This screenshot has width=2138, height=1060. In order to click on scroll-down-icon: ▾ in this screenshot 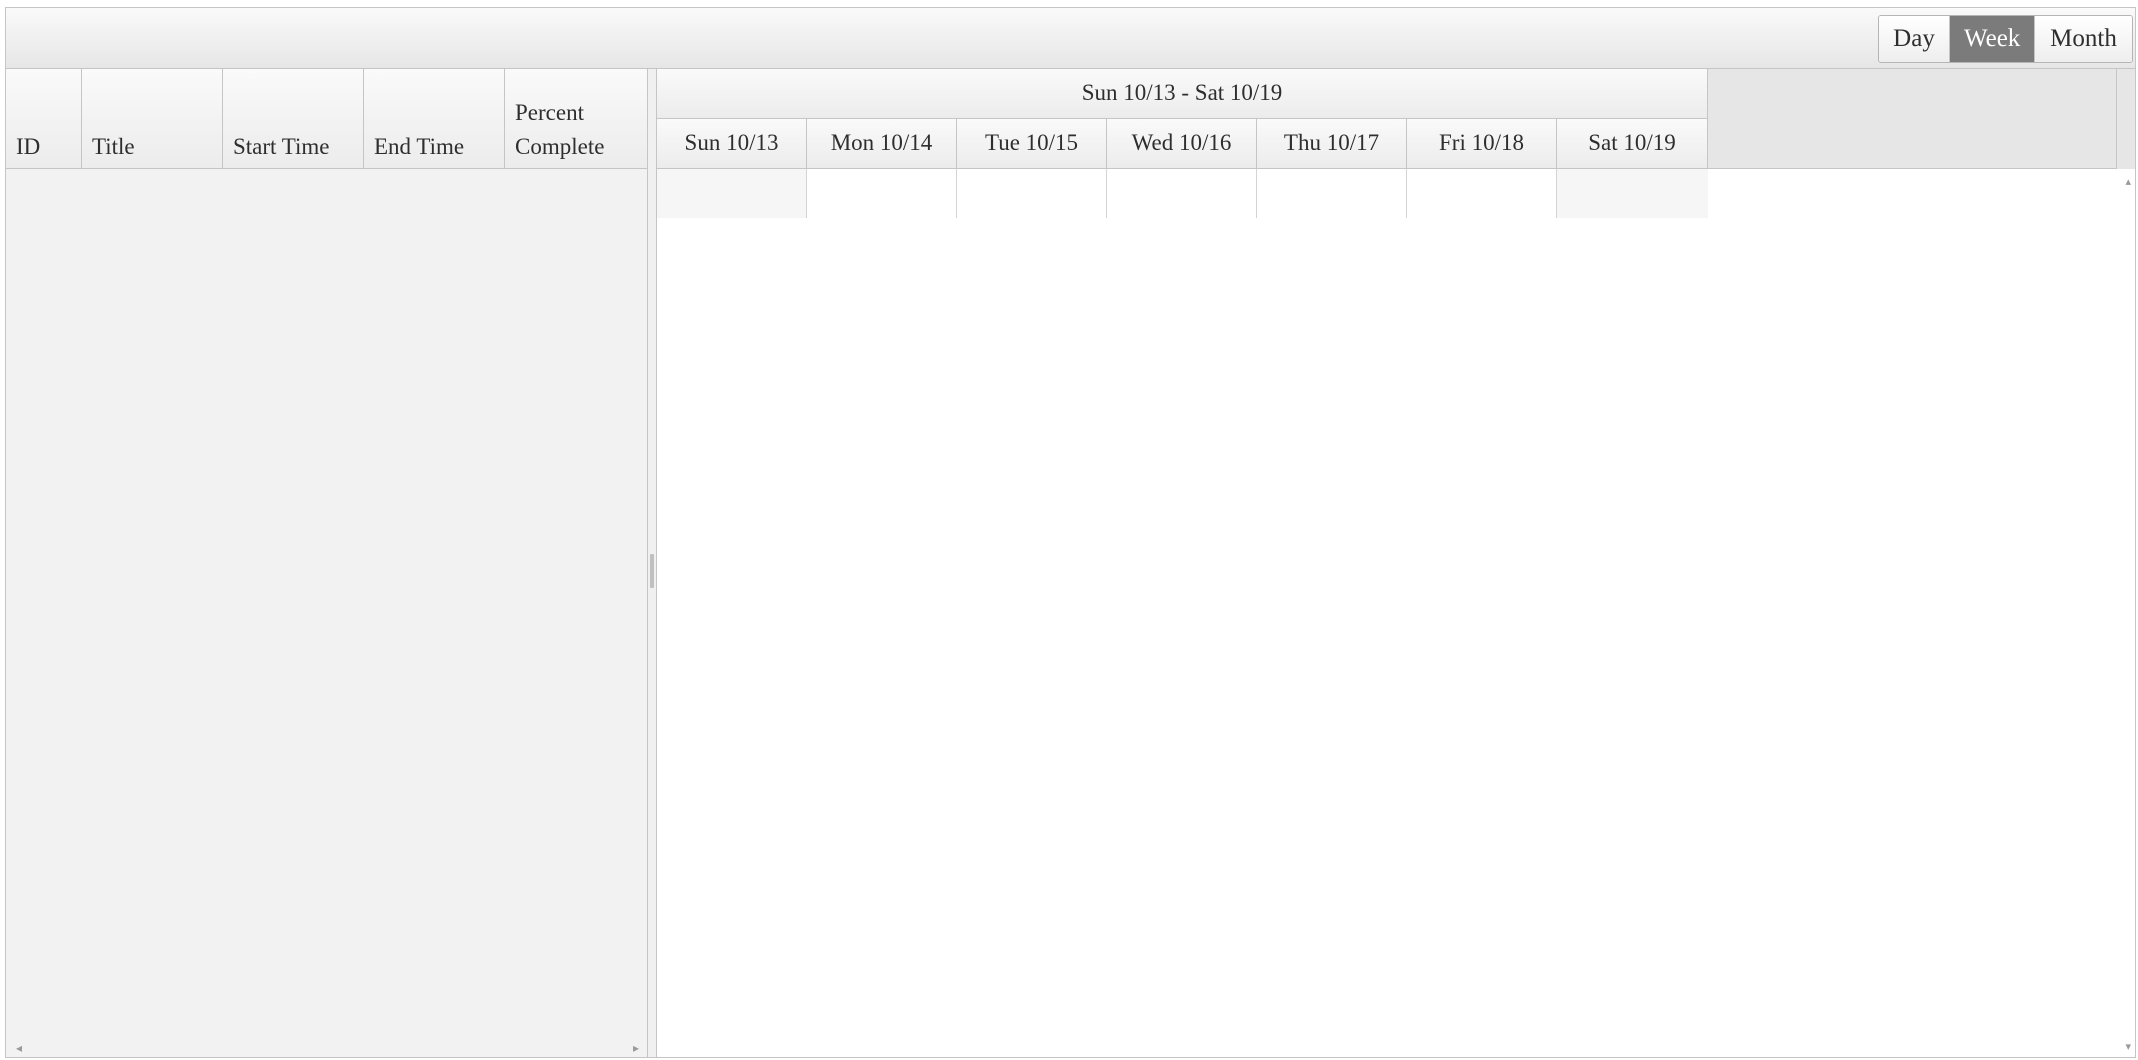, I will do `click(2128, 1046)`.